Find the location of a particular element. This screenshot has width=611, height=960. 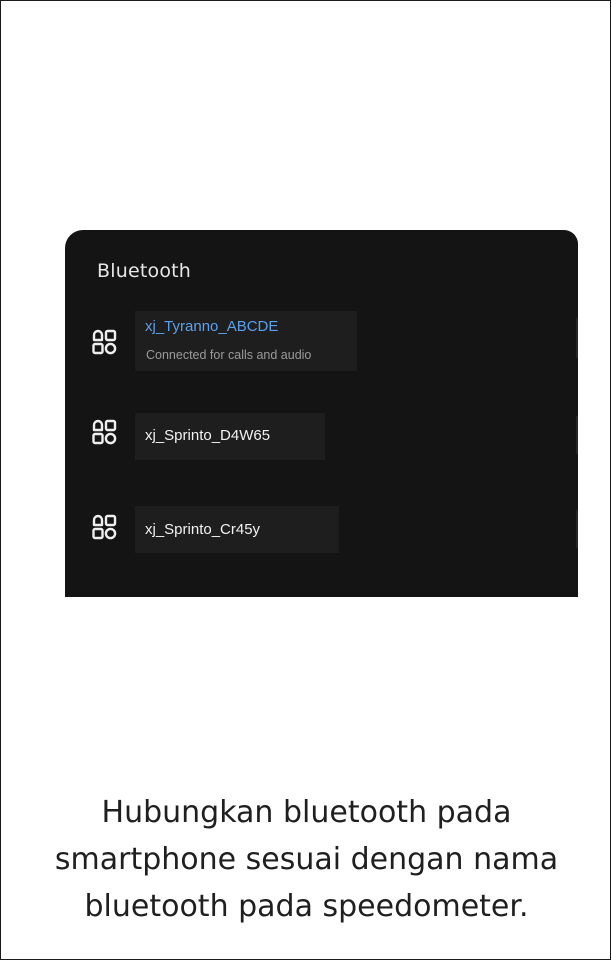

bluetooth-title: Bluetooth is located at coordinates (144, 271).